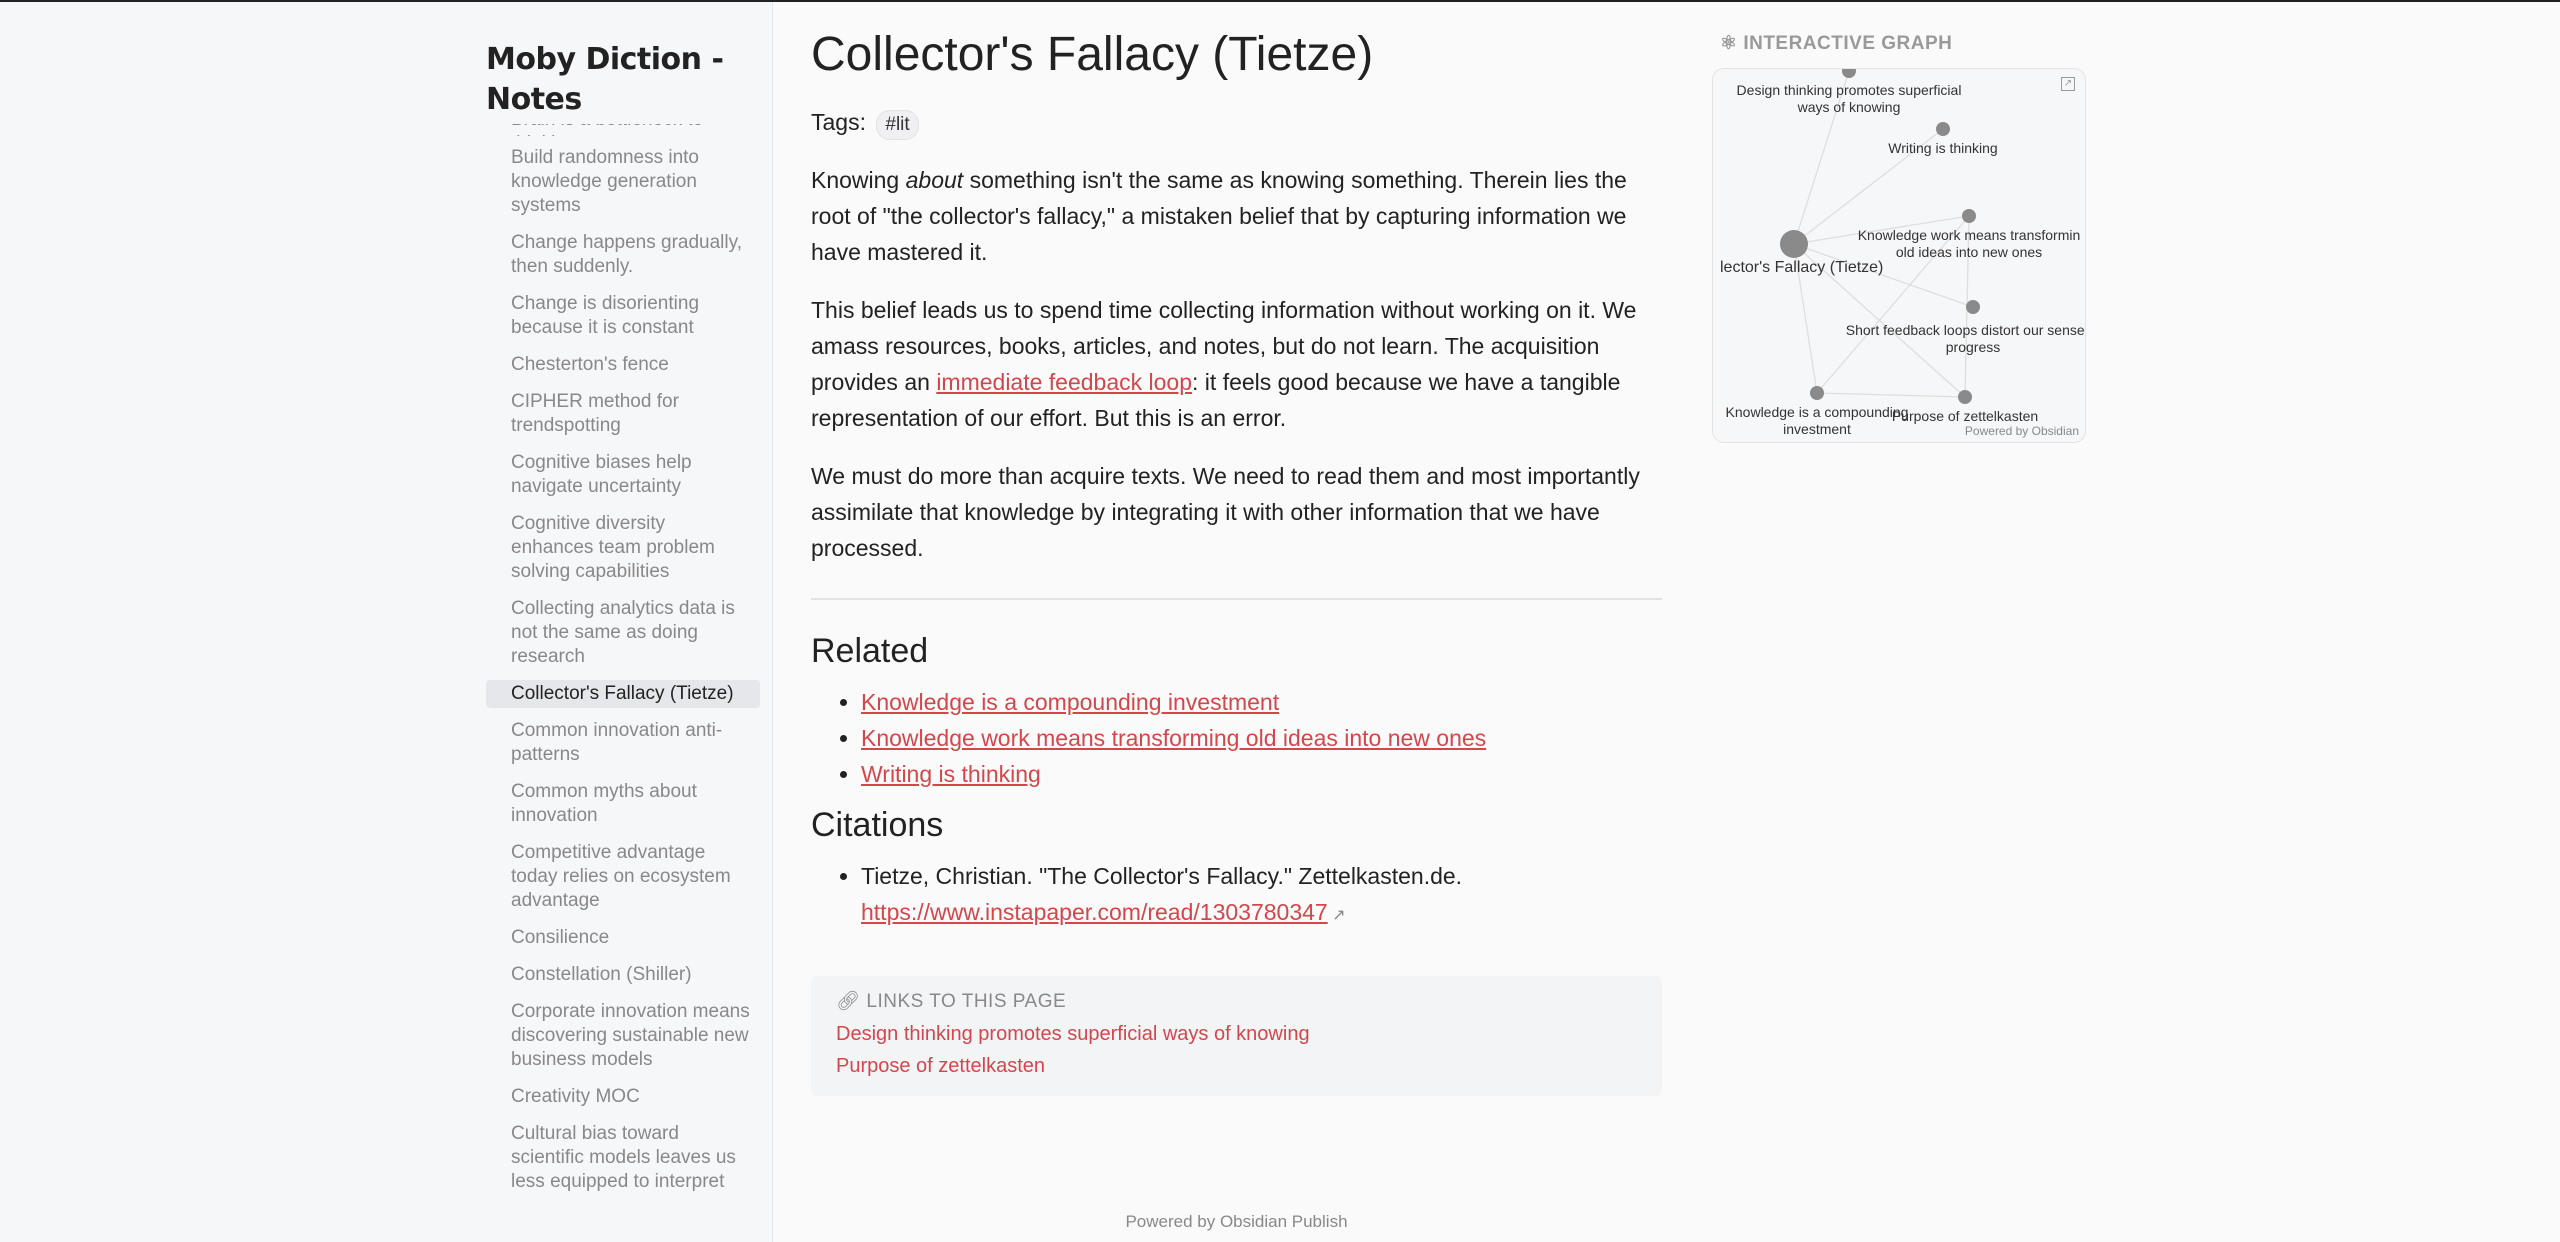 The height and width of the screenshot is (1242, 2560). What do you see at coordinates (897, 125) in the screenshot?
I see `tag-lit: #lit` at bounding box center [897, 125].